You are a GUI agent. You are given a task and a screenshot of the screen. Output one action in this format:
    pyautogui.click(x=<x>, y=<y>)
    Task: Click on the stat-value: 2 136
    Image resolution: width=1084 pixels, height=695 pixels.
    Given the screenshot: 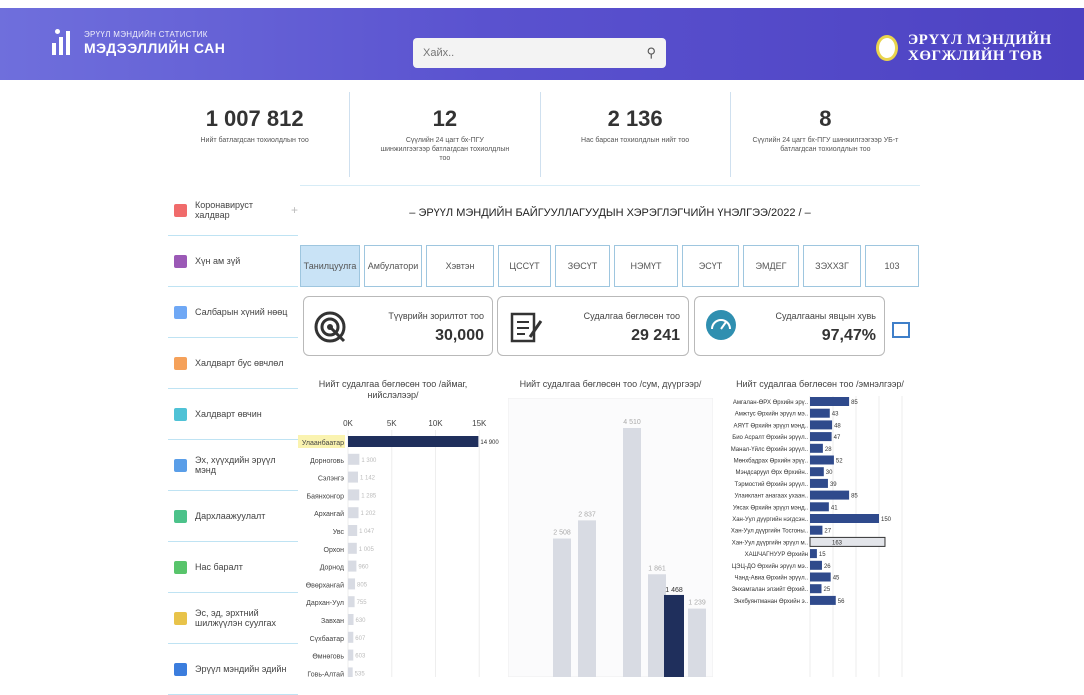 What is the action you would take?
    pyautogui.click(x=635, y=118)
    